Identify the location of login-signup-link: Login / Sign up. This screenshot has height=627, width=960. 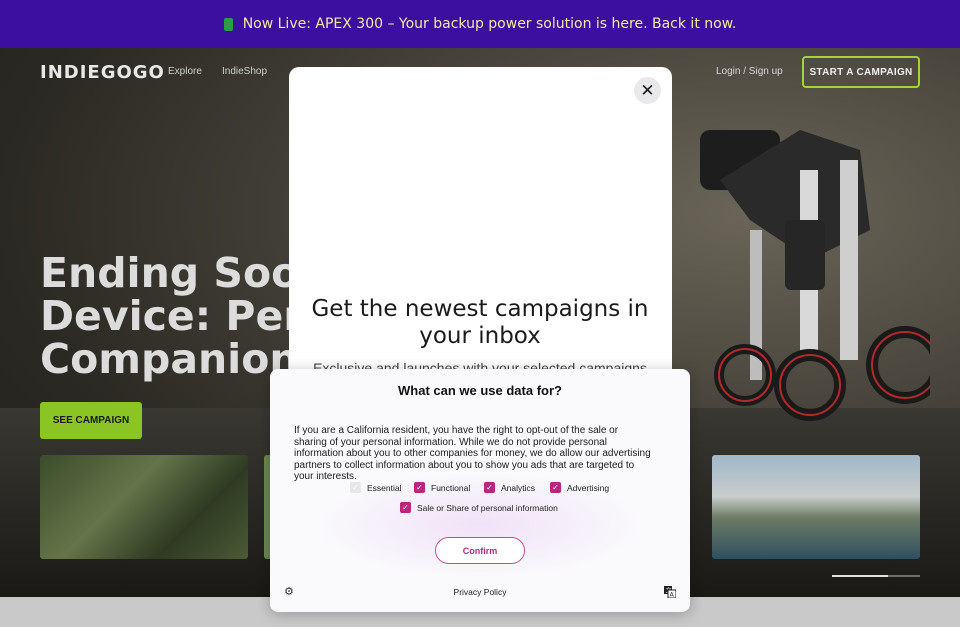
(749, 71).